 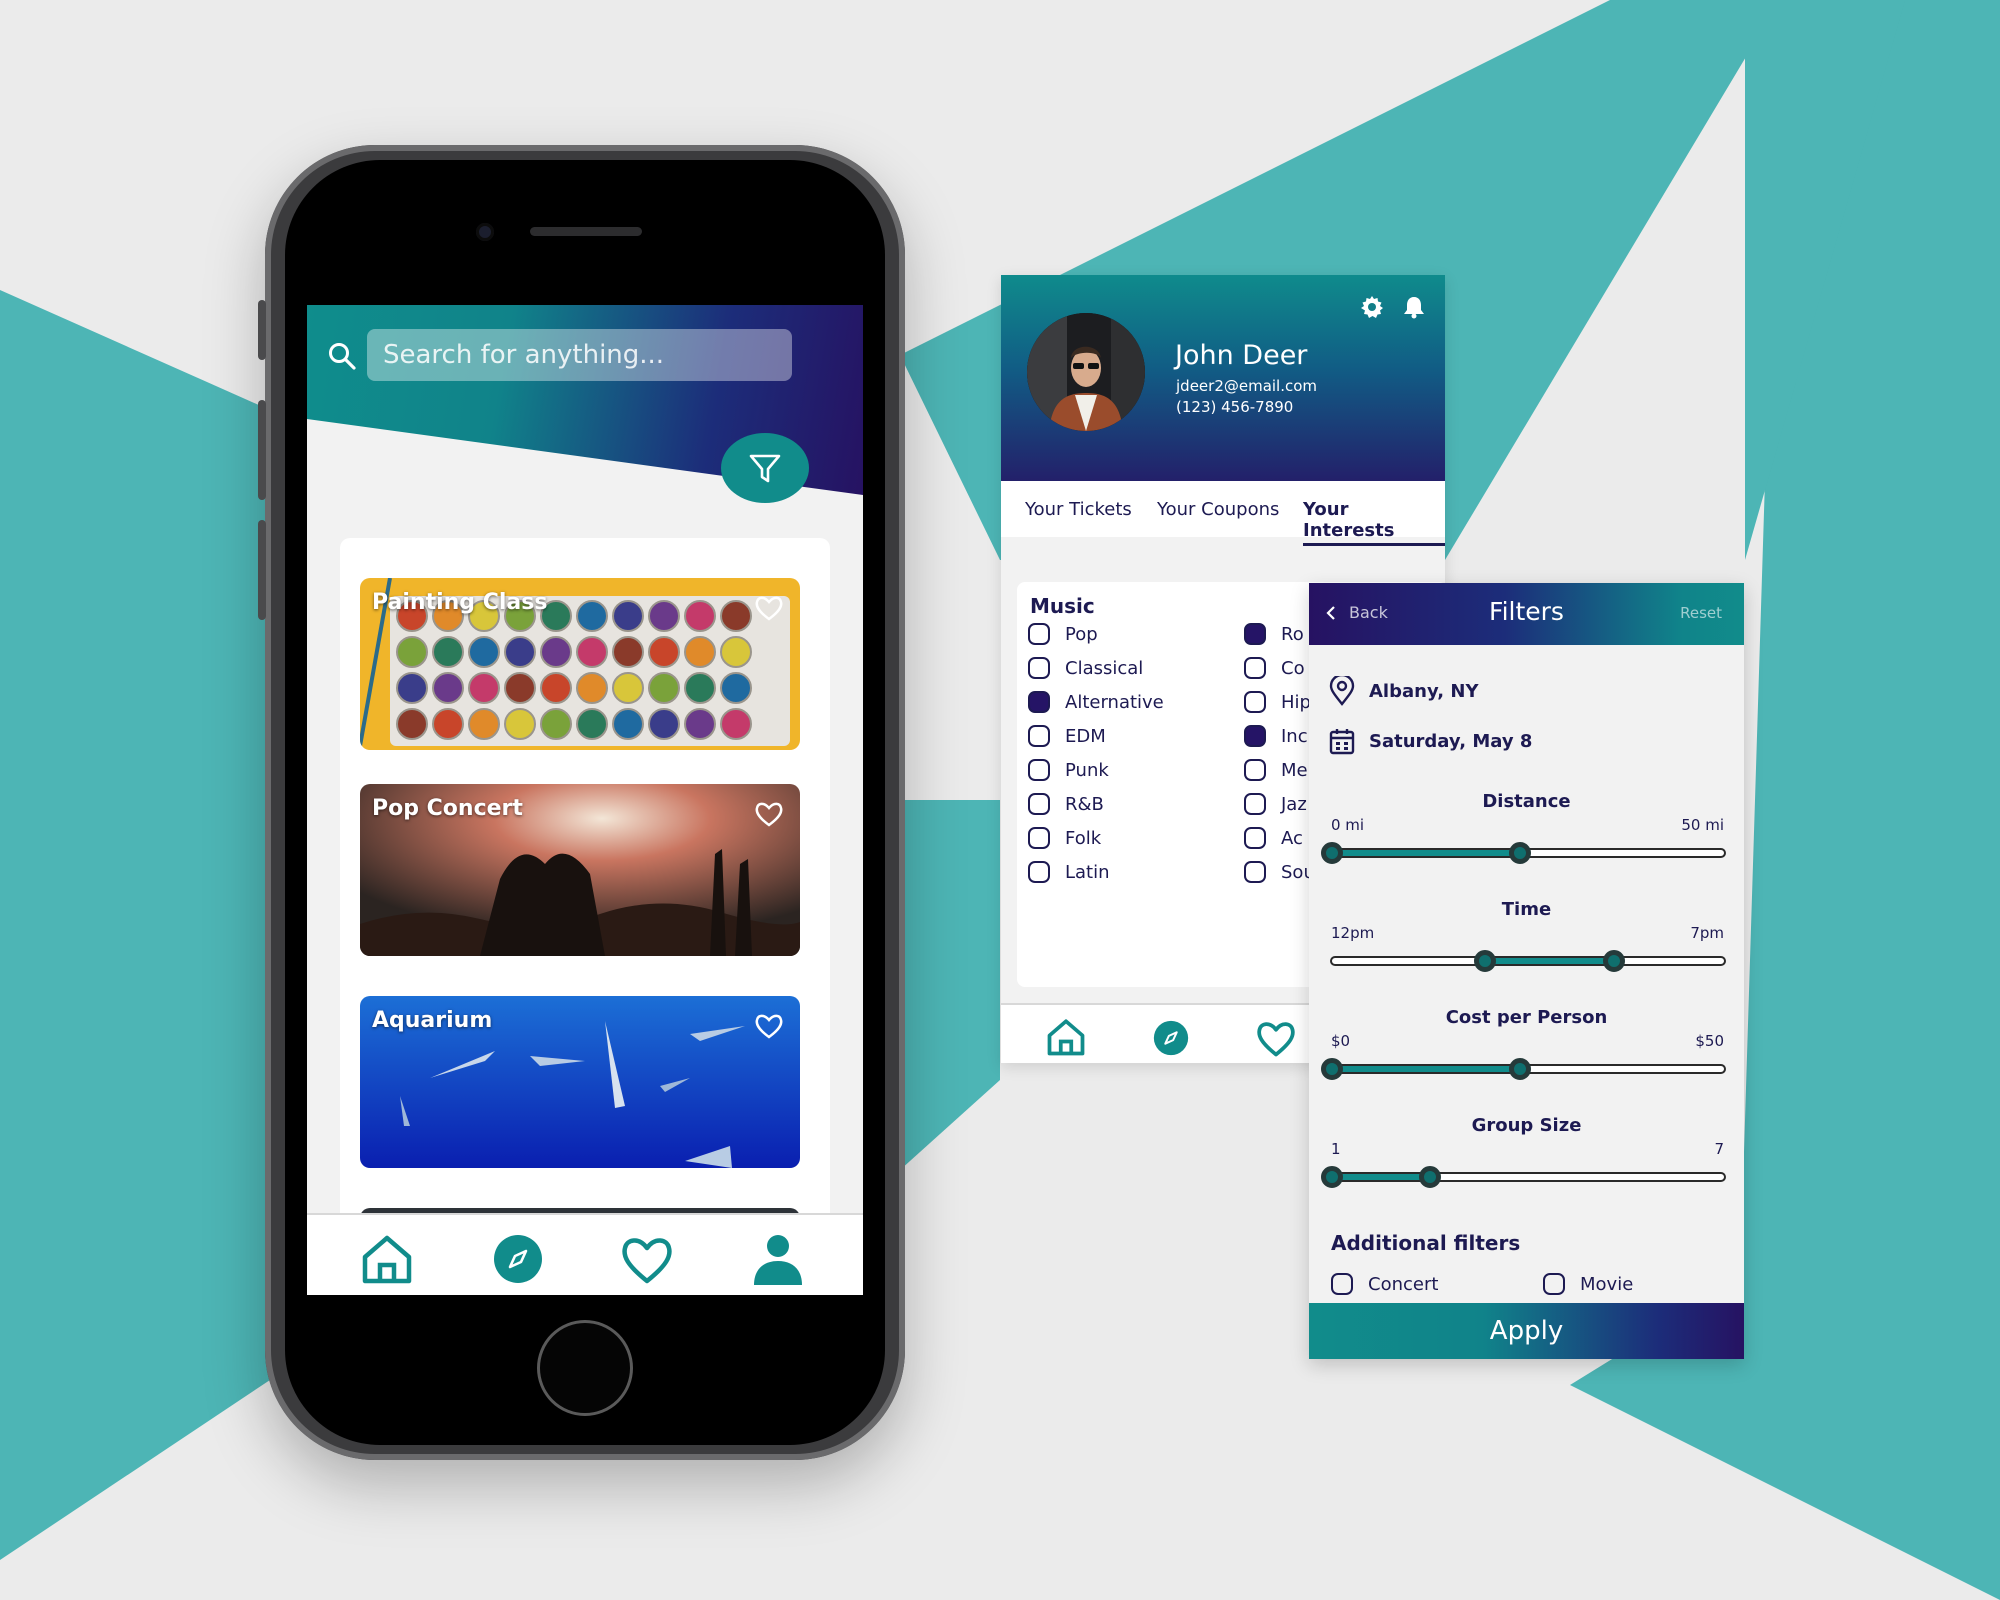 I want to click on interest-checkbox-item: Inc, so click(x=1276, y=736).